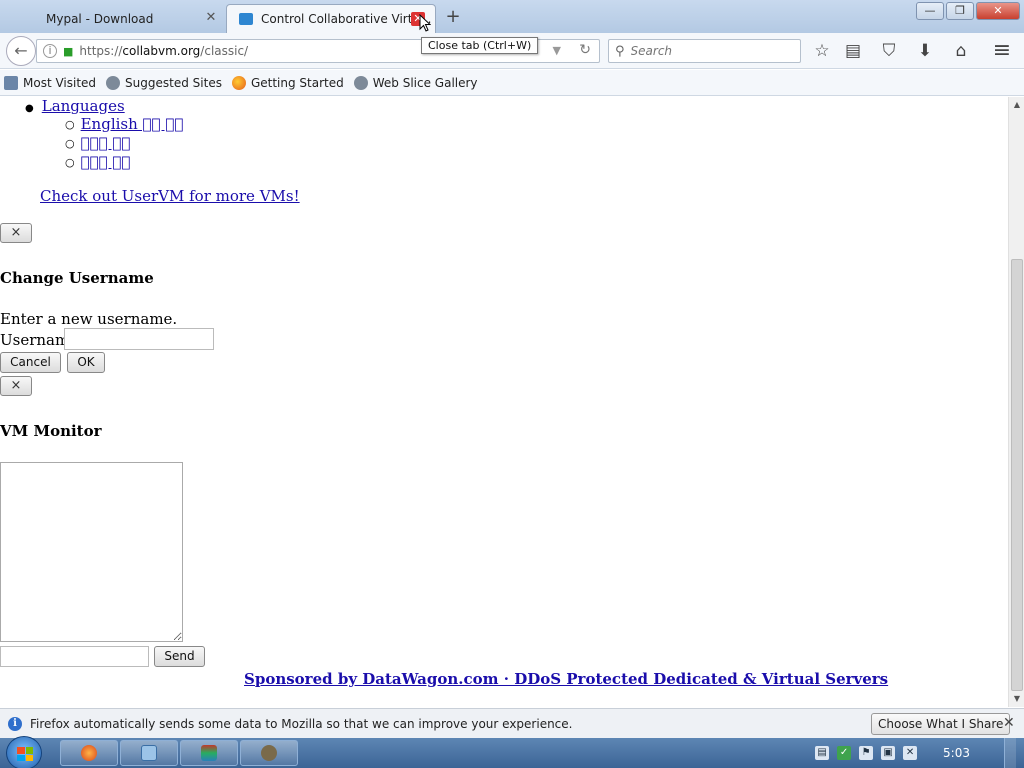 This screenshot has width=1024, height=768. I want to click on change-username-title: Change Username, so click(77, 278).